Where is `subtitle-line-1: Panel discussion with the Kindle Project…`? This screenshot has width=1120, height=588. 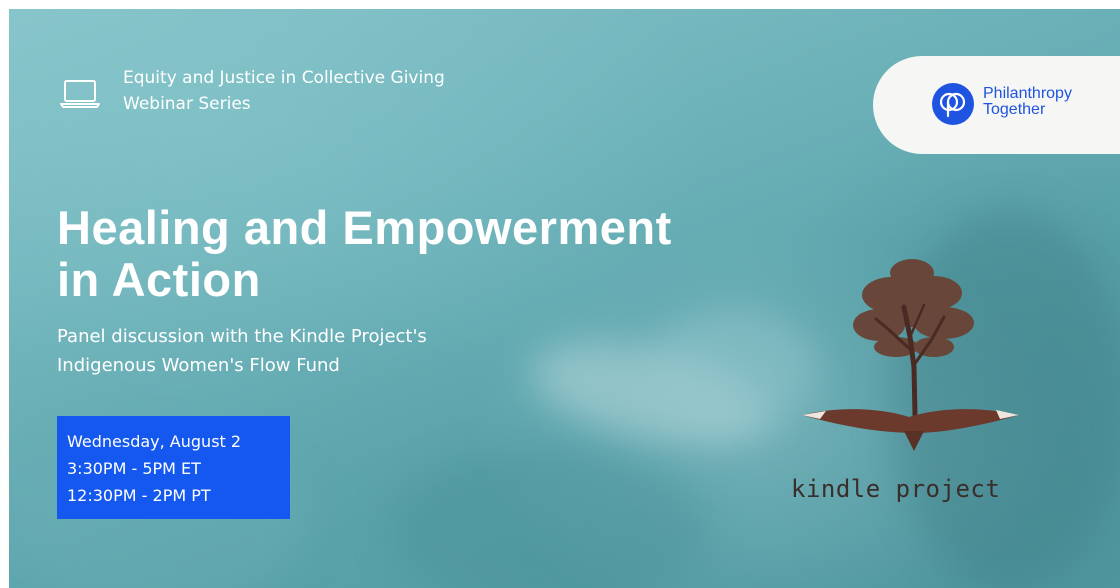 subtitle-line-1: Panel discussion with the Kindle Project… is located at coordinates (242, 336).